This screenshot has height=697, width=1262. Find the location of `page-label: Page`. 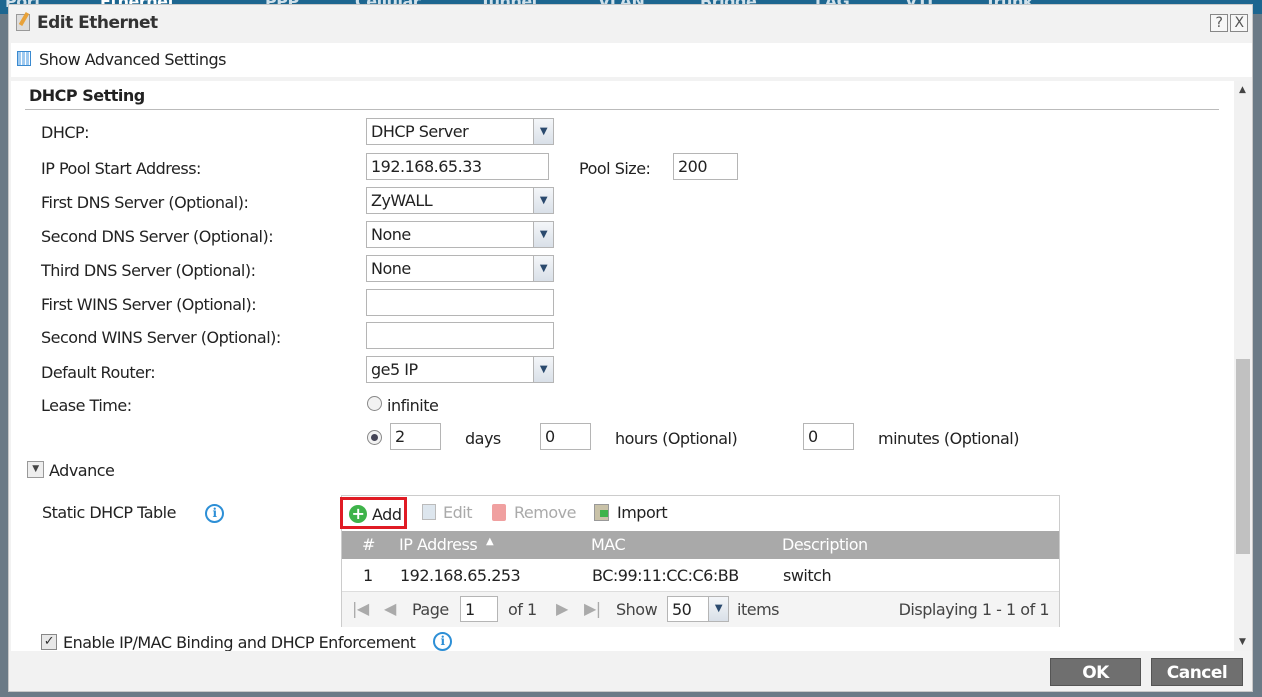

page-label: Page is located at coordinates (430, 609).